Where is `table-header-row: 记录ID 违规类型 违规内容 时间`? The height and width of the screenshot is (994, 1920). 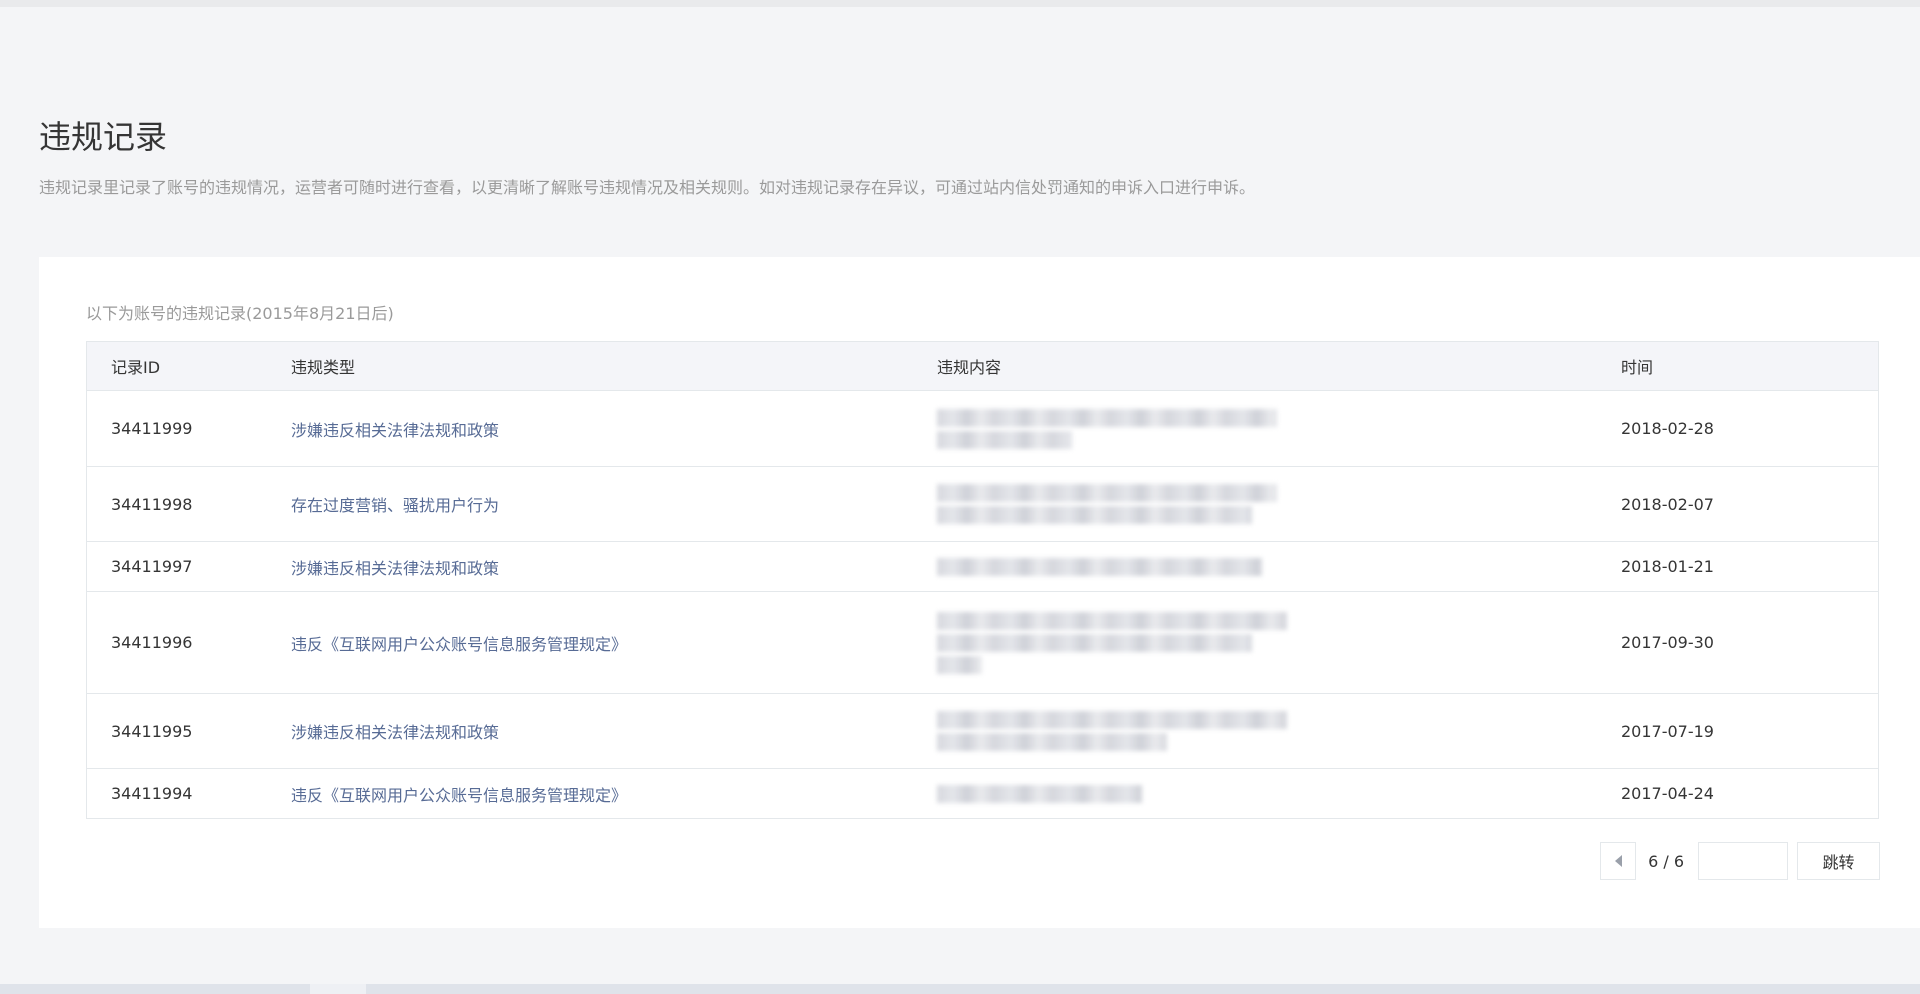
table-header-row: 记录ID 违规类型 违规内容 时间 is located at coordinates (982, 366).